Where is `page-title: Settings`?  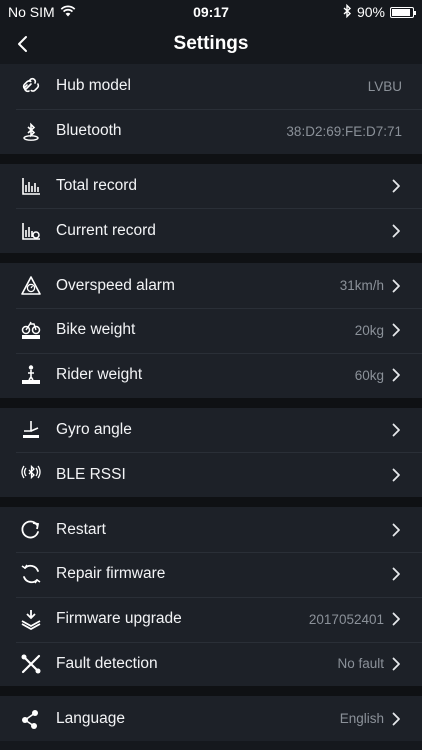
page-title: Settings is located at coordinates (211, 43).